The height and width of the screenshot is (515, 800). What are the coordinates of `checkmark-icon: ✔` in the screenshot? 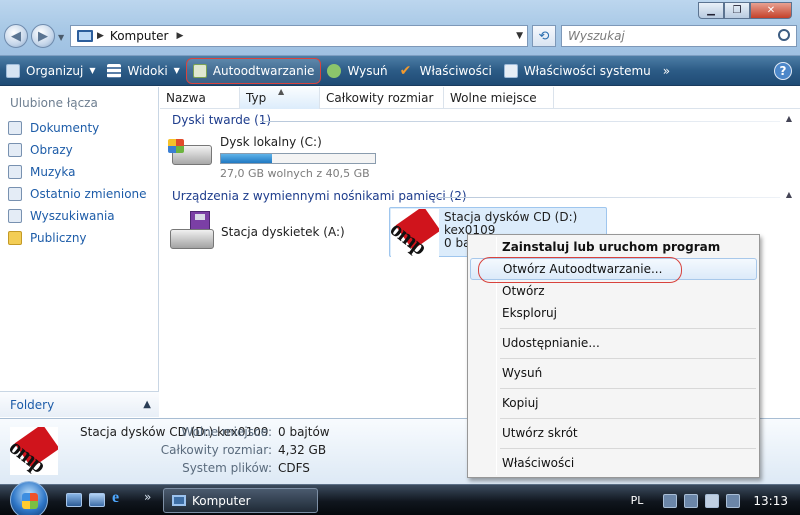 It's located at (405, 70).